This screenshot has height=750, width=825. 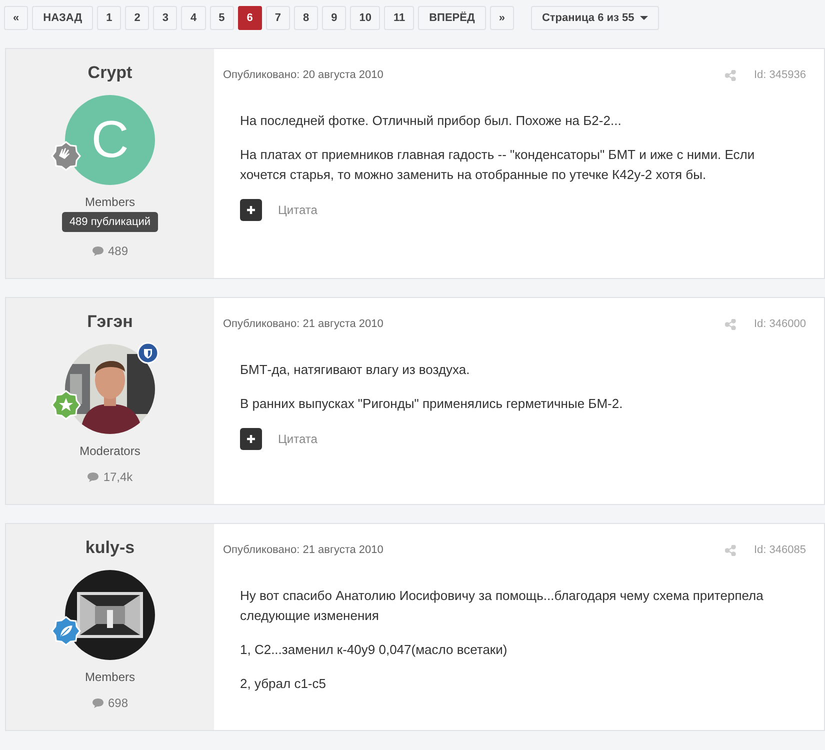 What do you see at coordinates (780, 75) in the screenshot?
I see `post-id: Id: 345936` at bounding box center [780, 75].